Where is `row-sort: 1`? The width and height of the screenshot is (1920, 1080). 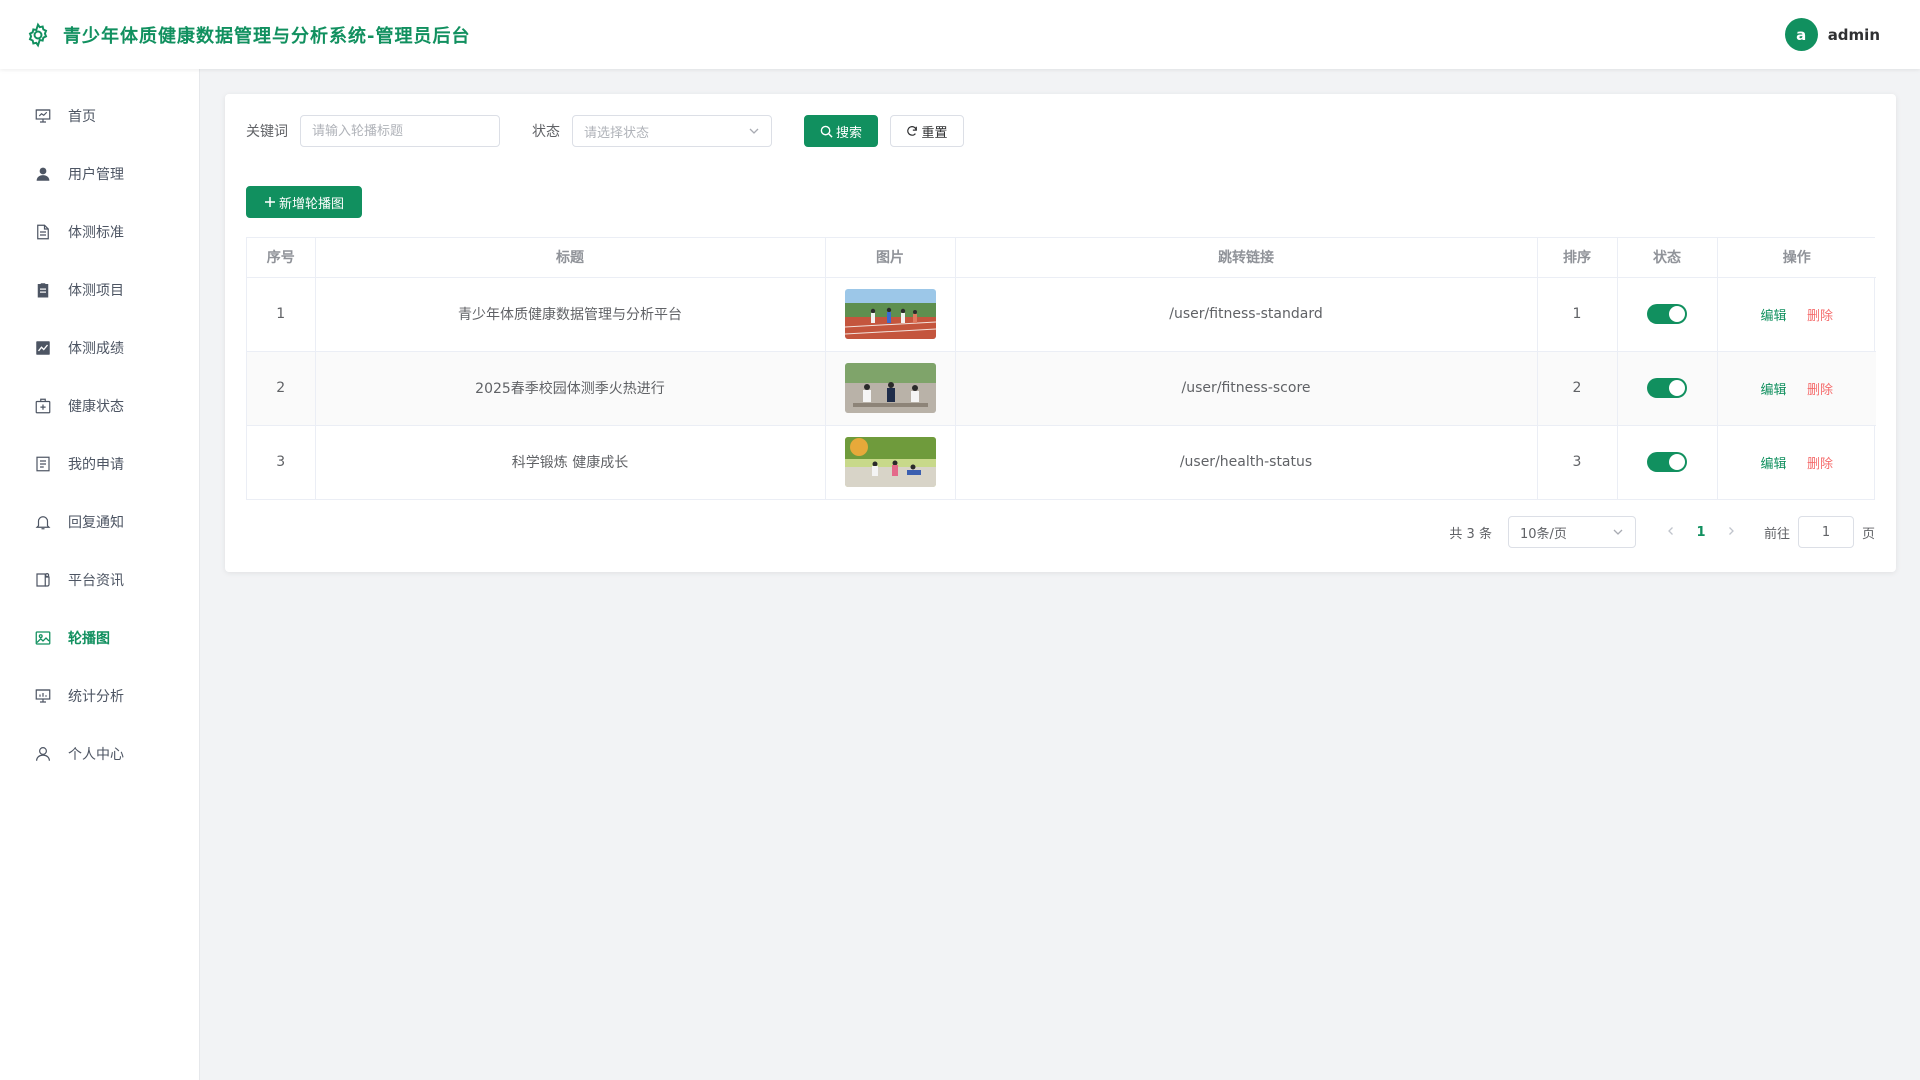 row-sort: 1 is located at coordinates (1577, 314).